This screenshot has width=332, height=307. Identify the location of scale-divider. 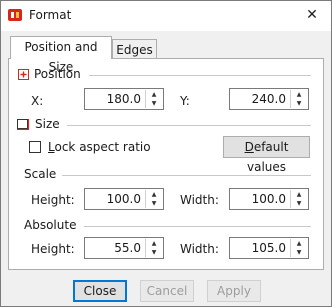
(186, 175).